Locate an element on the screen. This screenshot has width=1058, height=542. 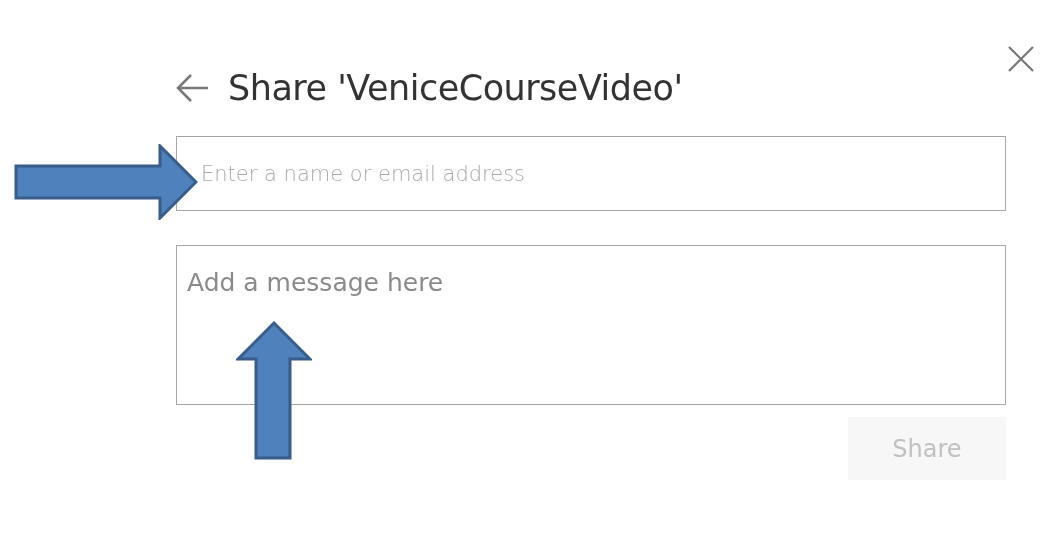
dialog-title: Share 'VeniceCourseVideo' is located at coordinates (455, 88).